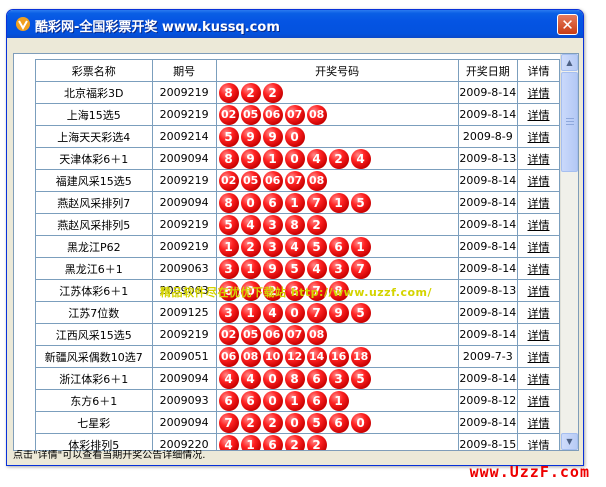 This screenshot has height=487, width=606. What do you see at coordinates (297, 312) in the screenshot?
I see `table-row: 江苏7位数 2009125 3 1 4 0 7 9 5 2009-8-14 详情` at bounding box center [297, 312].